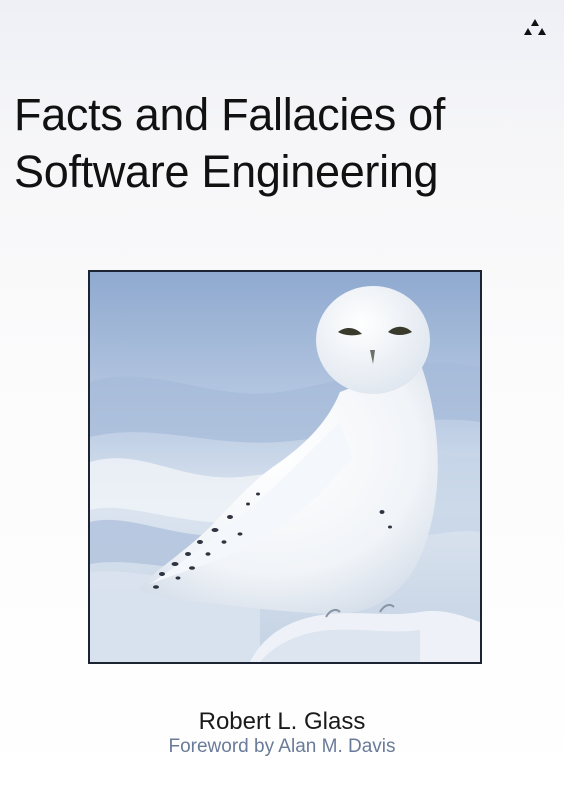  What do you see at coordinates (282, 746) in the screenshot?
I see `foreword-credit: Foreword by Alan M. Davis` at bounding box center [282, 746].